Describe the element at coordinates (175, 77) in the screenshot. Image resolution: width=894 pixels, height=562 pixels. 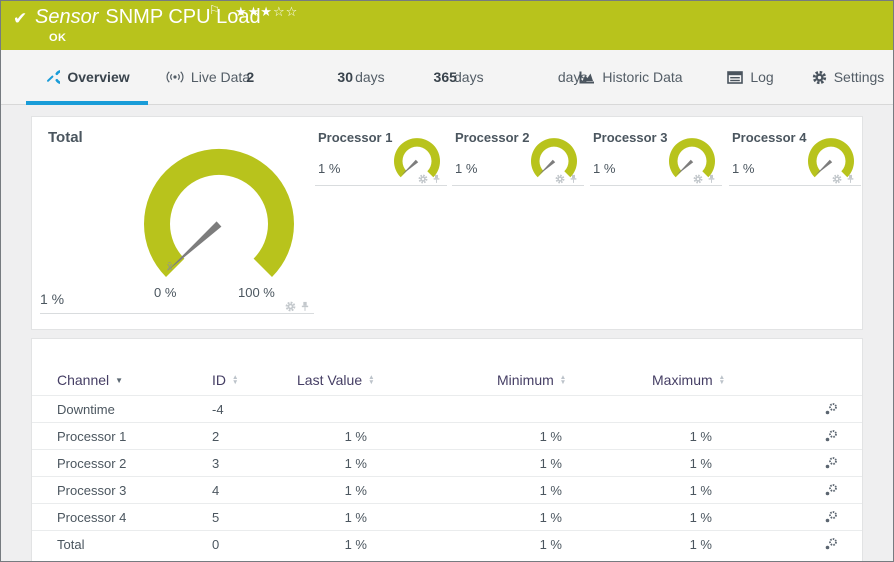
I see `live-data-icon` at that location.